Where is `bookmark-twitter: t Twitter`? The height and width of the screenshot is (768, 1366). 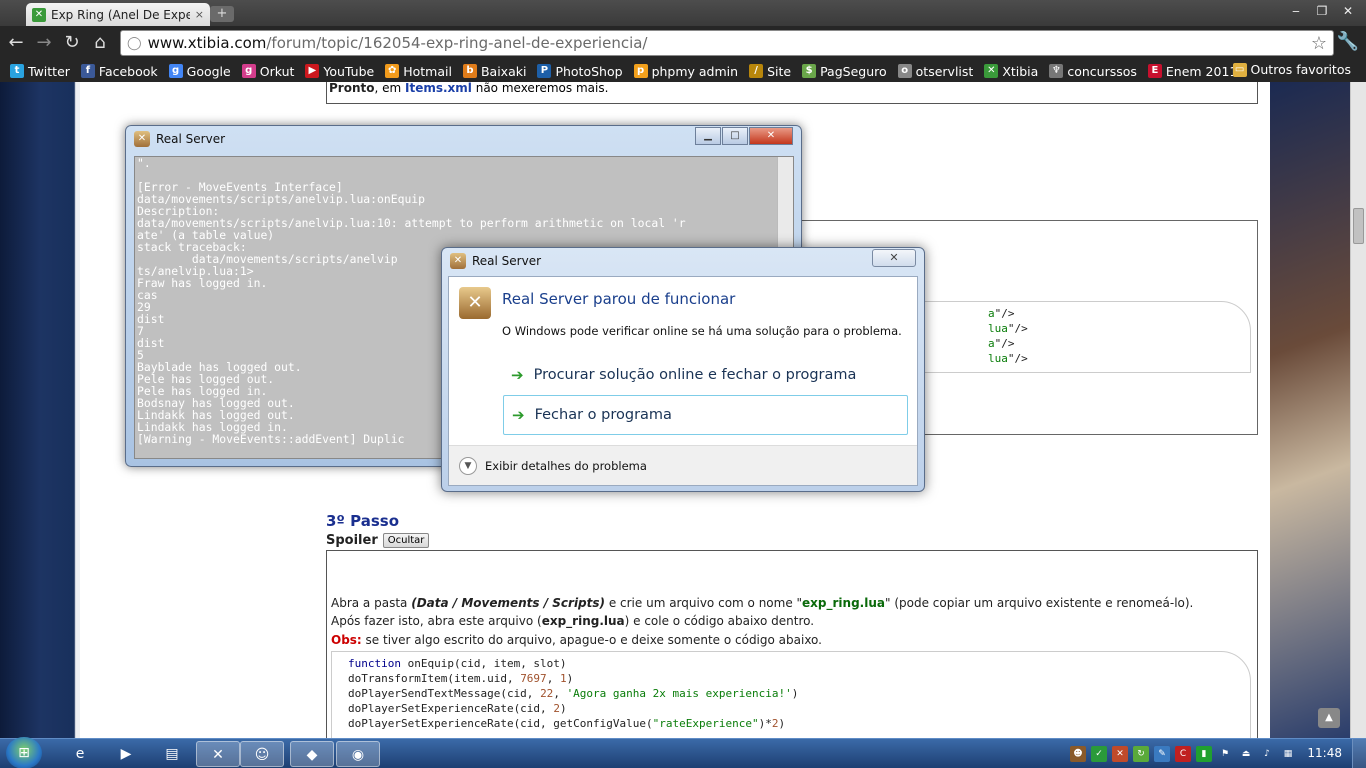
bookmark-twitter: t Twitter is located at coordinates (41, 71).